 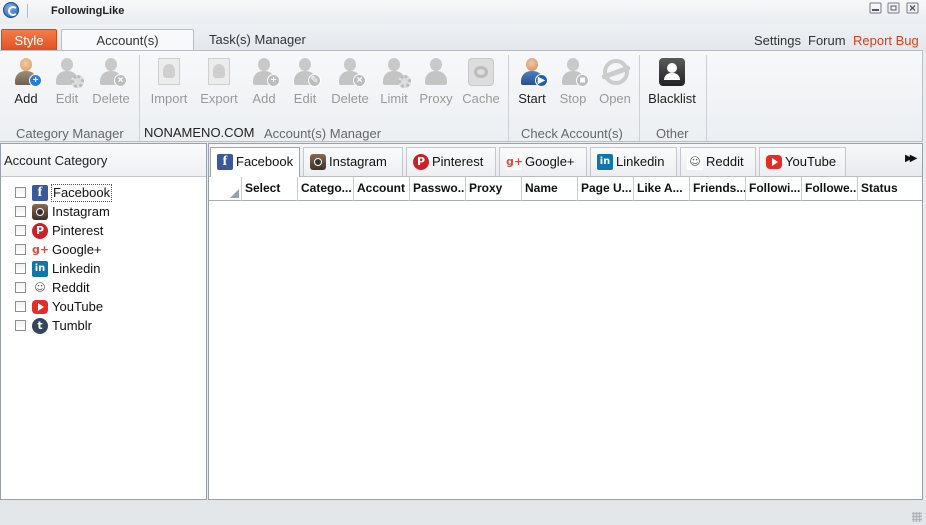 What do you see at coordinates (913, 8) in the screenshot?
I see `close-button` at bounding box center [913, 8].